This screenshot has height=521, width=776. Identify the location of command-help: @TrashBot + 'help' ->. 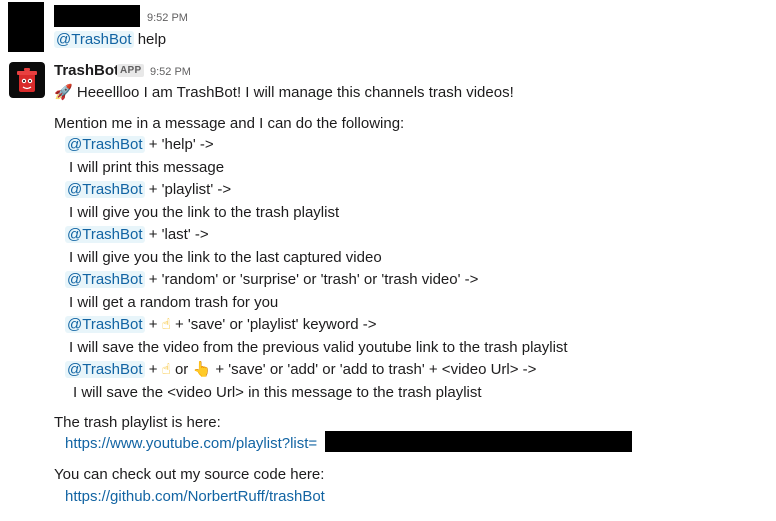
(139, 145).